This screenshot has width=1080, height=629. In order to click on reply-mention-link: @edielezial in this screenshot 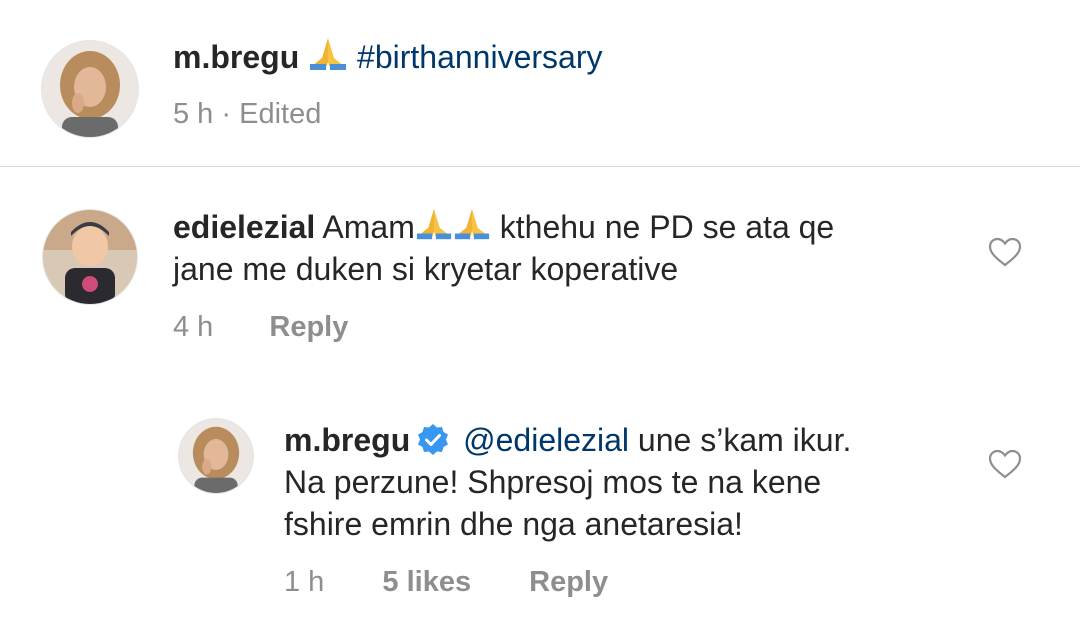, I will do `click(546, 440)`.